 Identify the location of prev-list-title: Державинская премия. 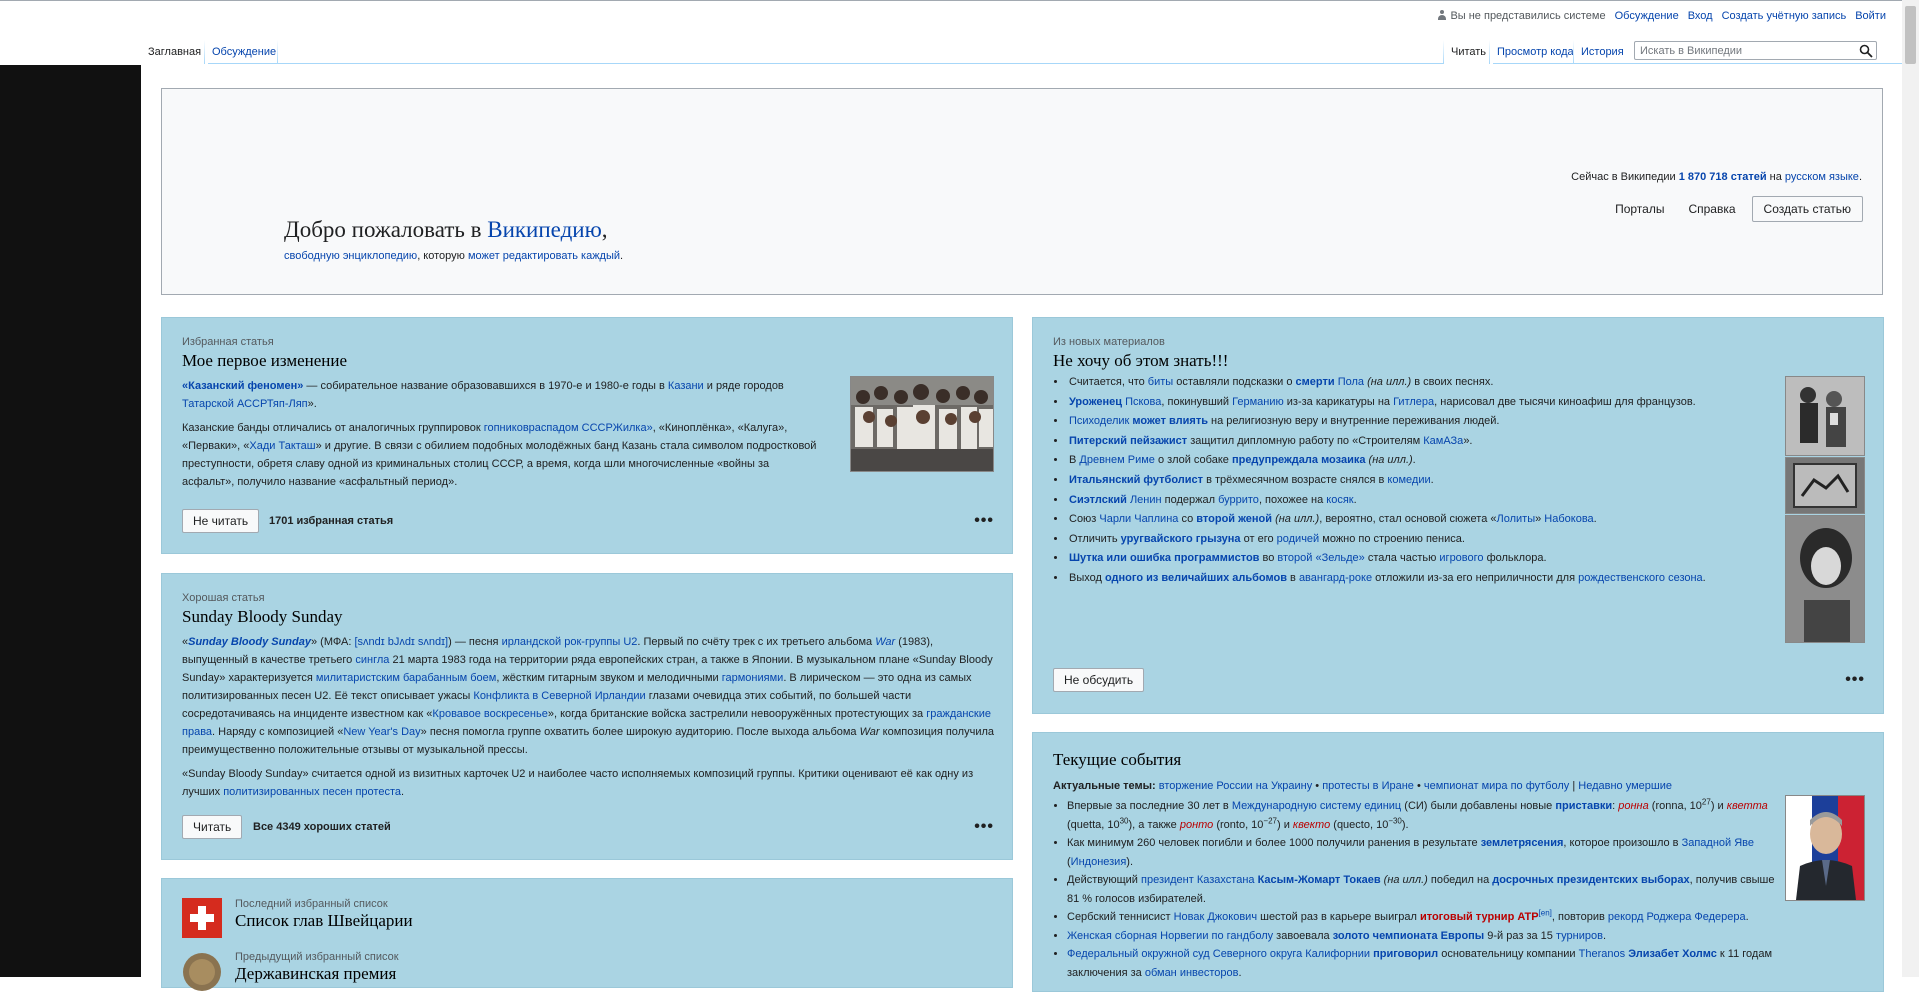
(315, 974).